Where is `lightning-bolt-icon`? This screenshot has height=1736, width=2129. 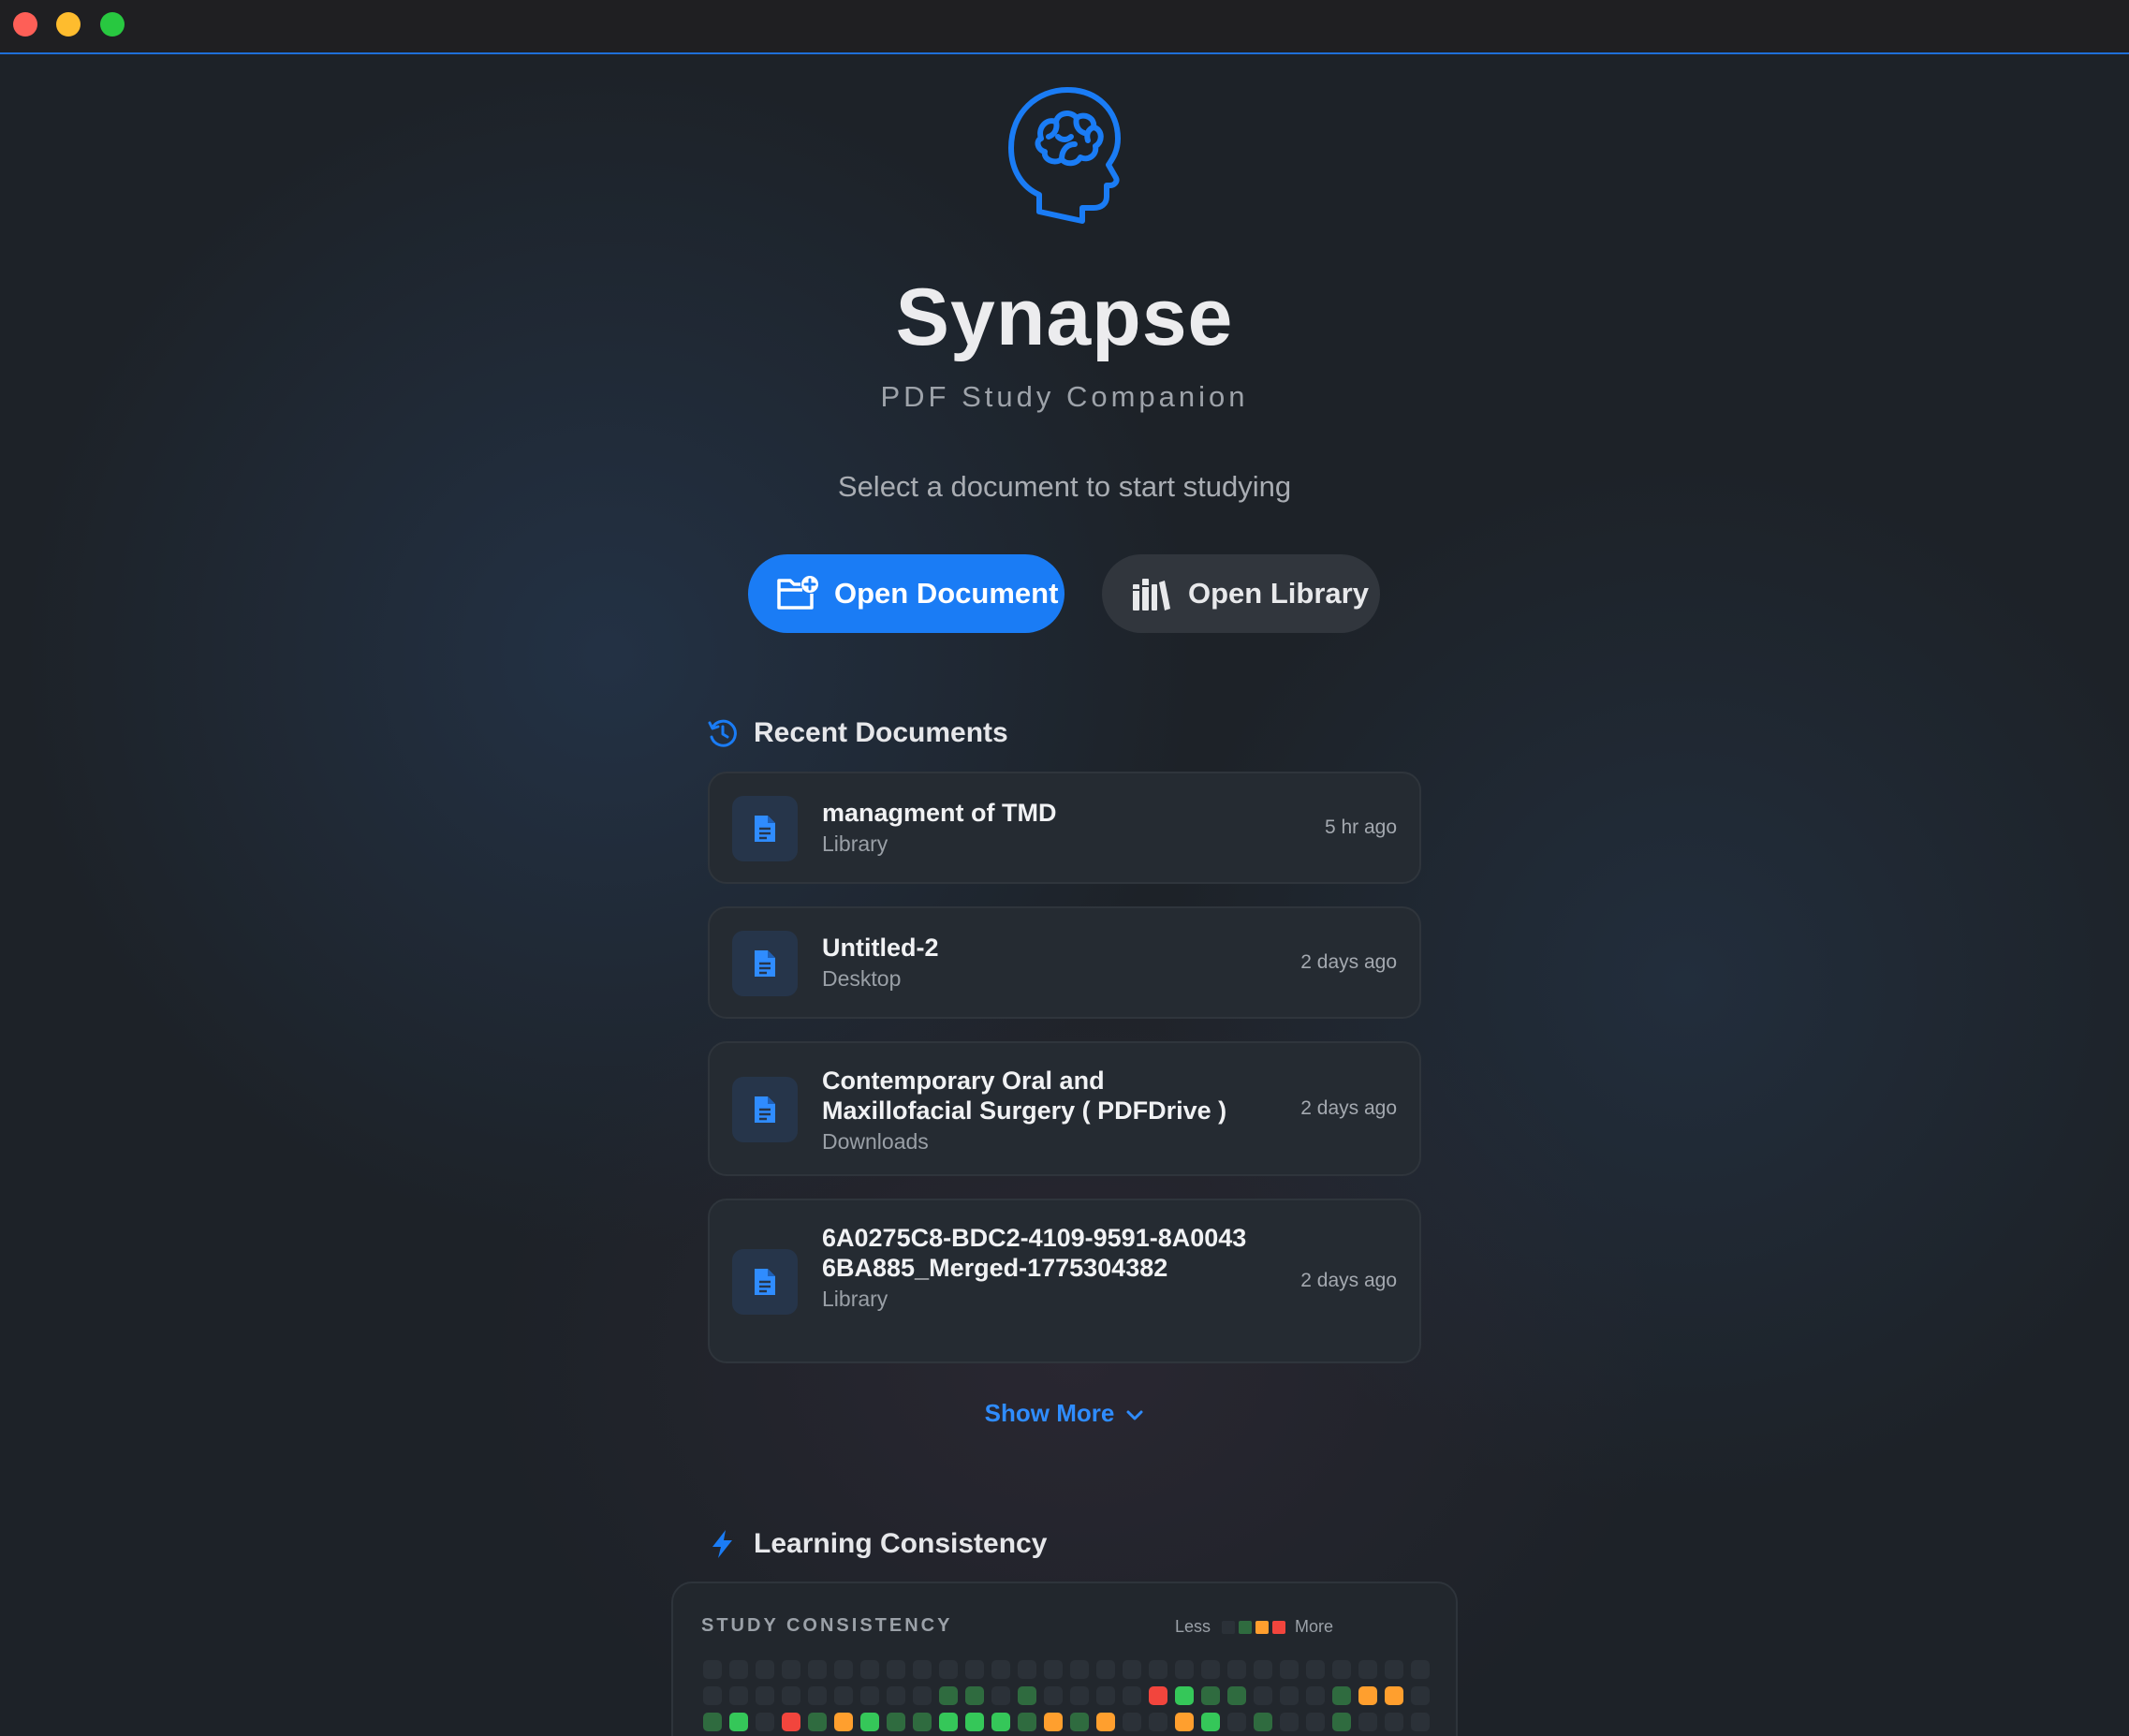 lightning-bolt-icon is located at coordinates (722, 1544).